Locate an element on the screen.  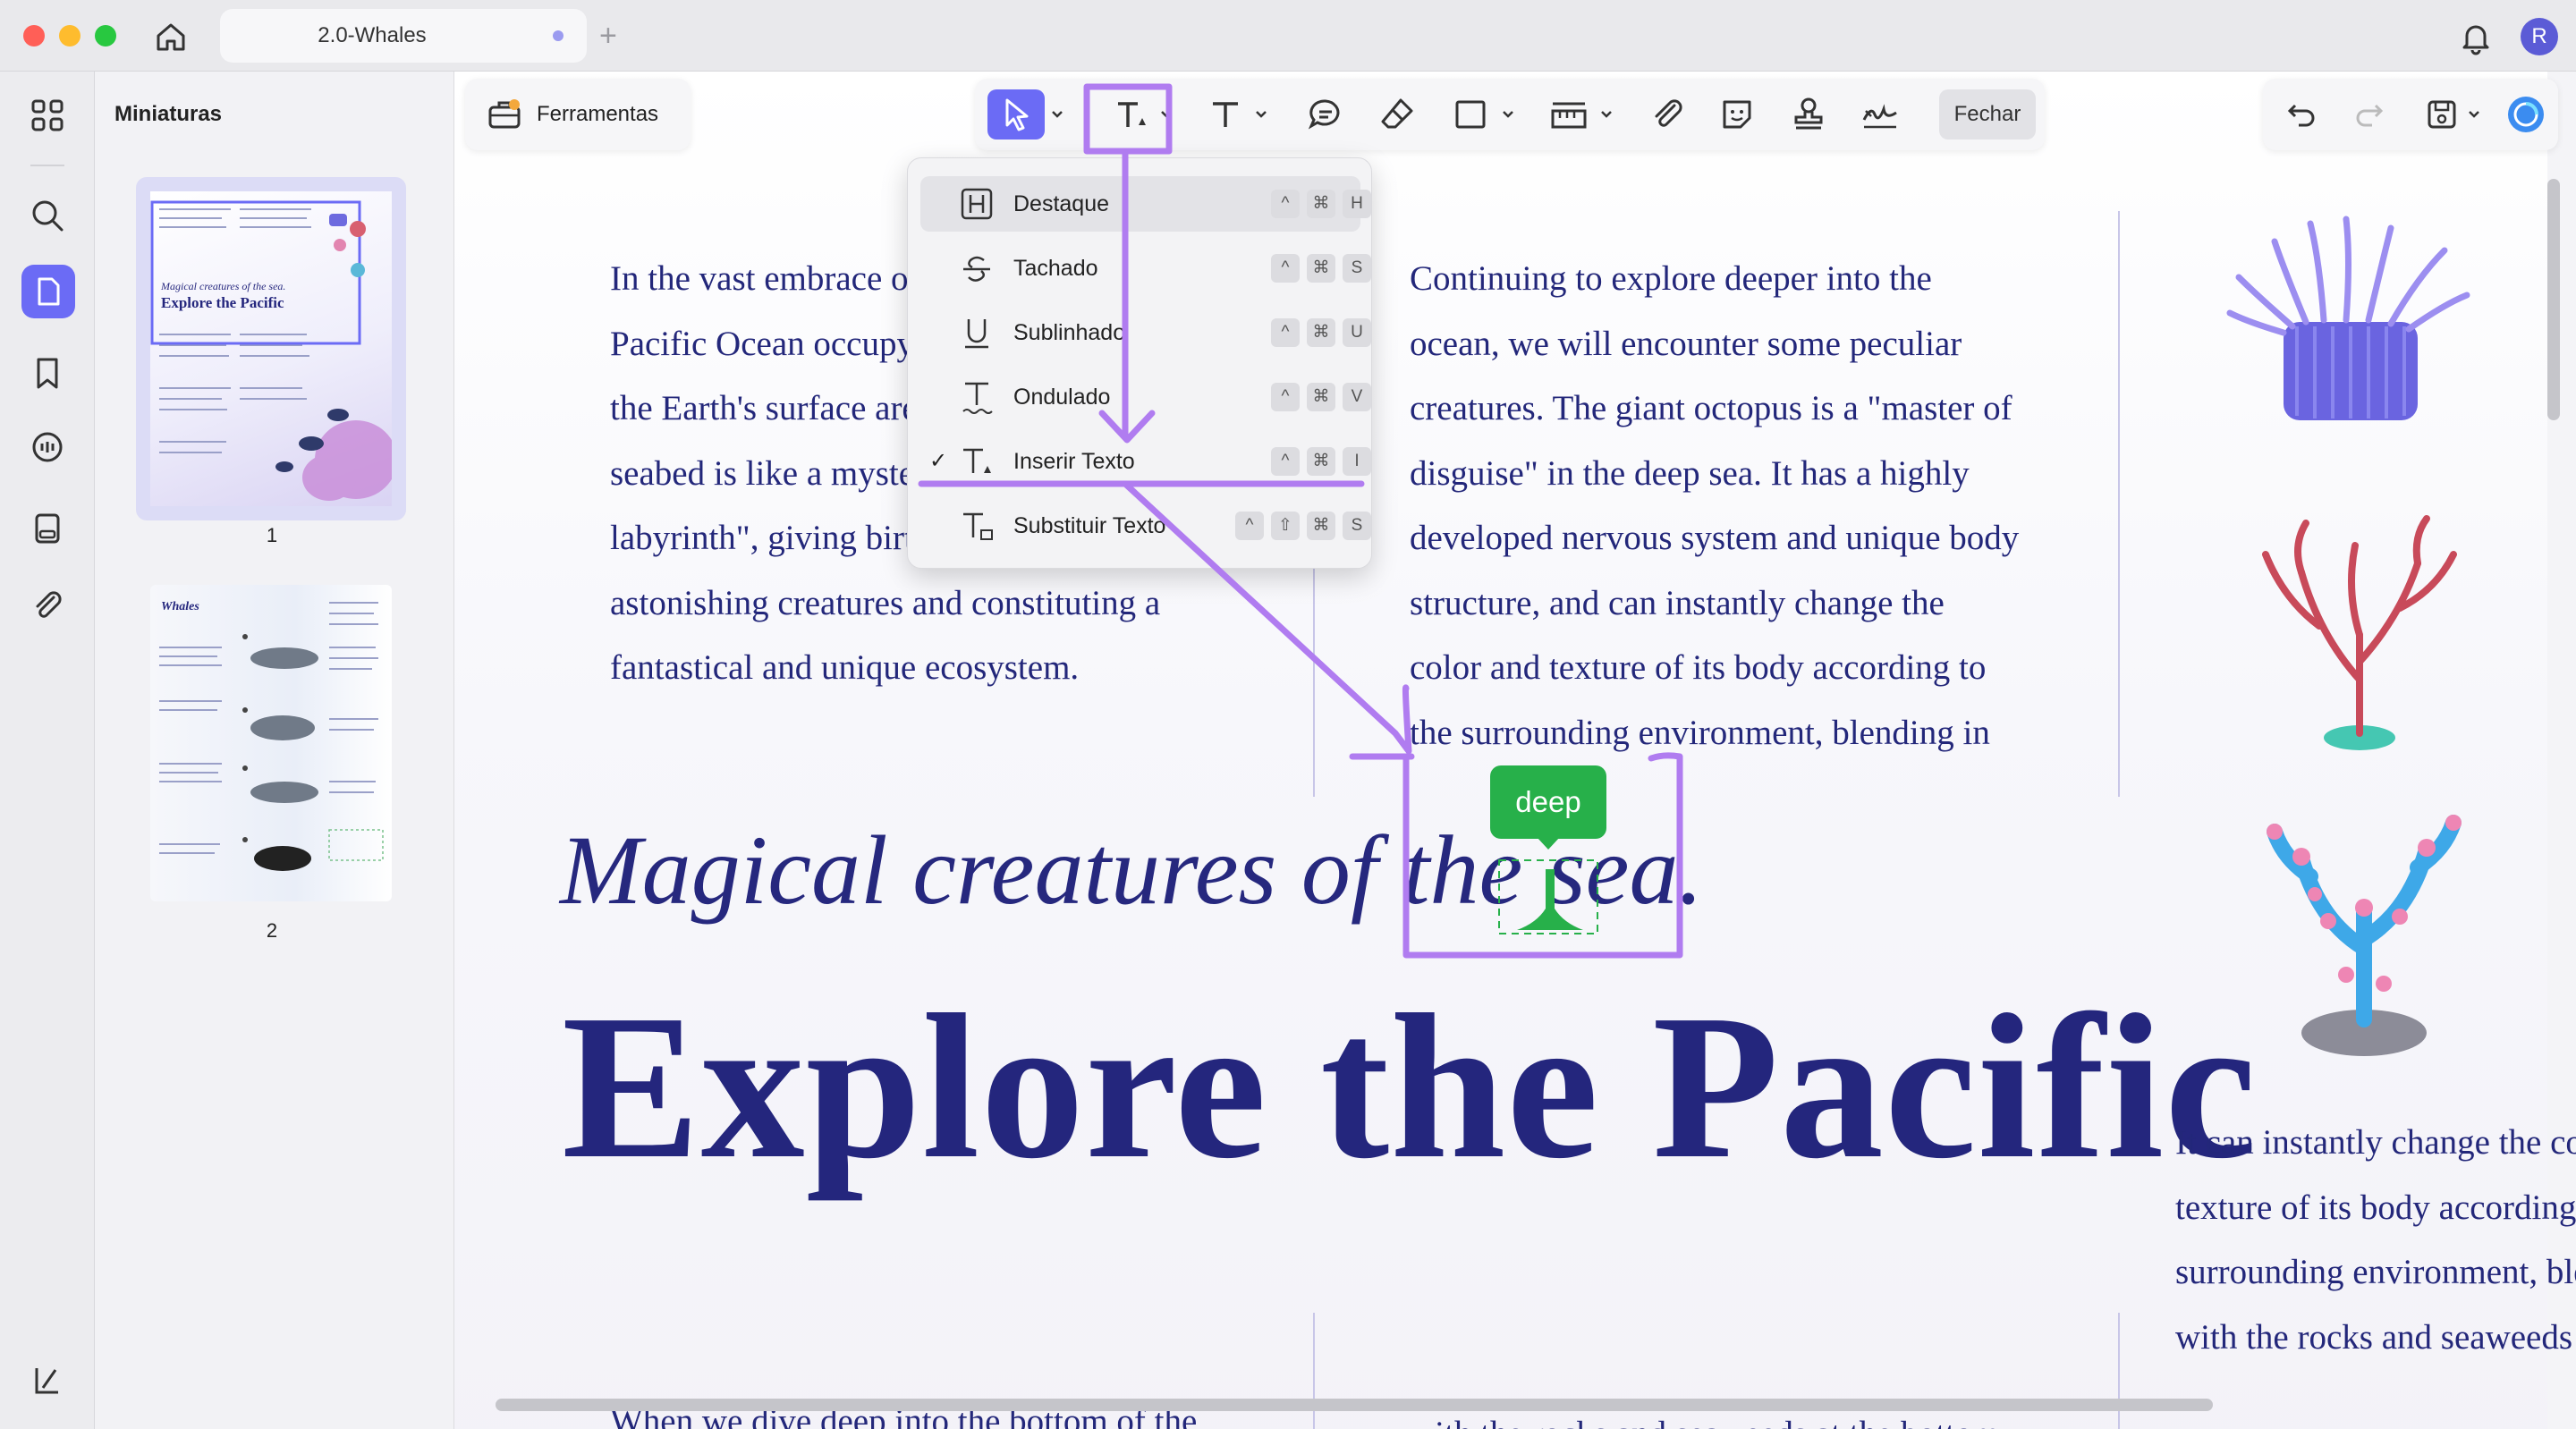
coral-illustrations is located at coordinates (2348, 636).